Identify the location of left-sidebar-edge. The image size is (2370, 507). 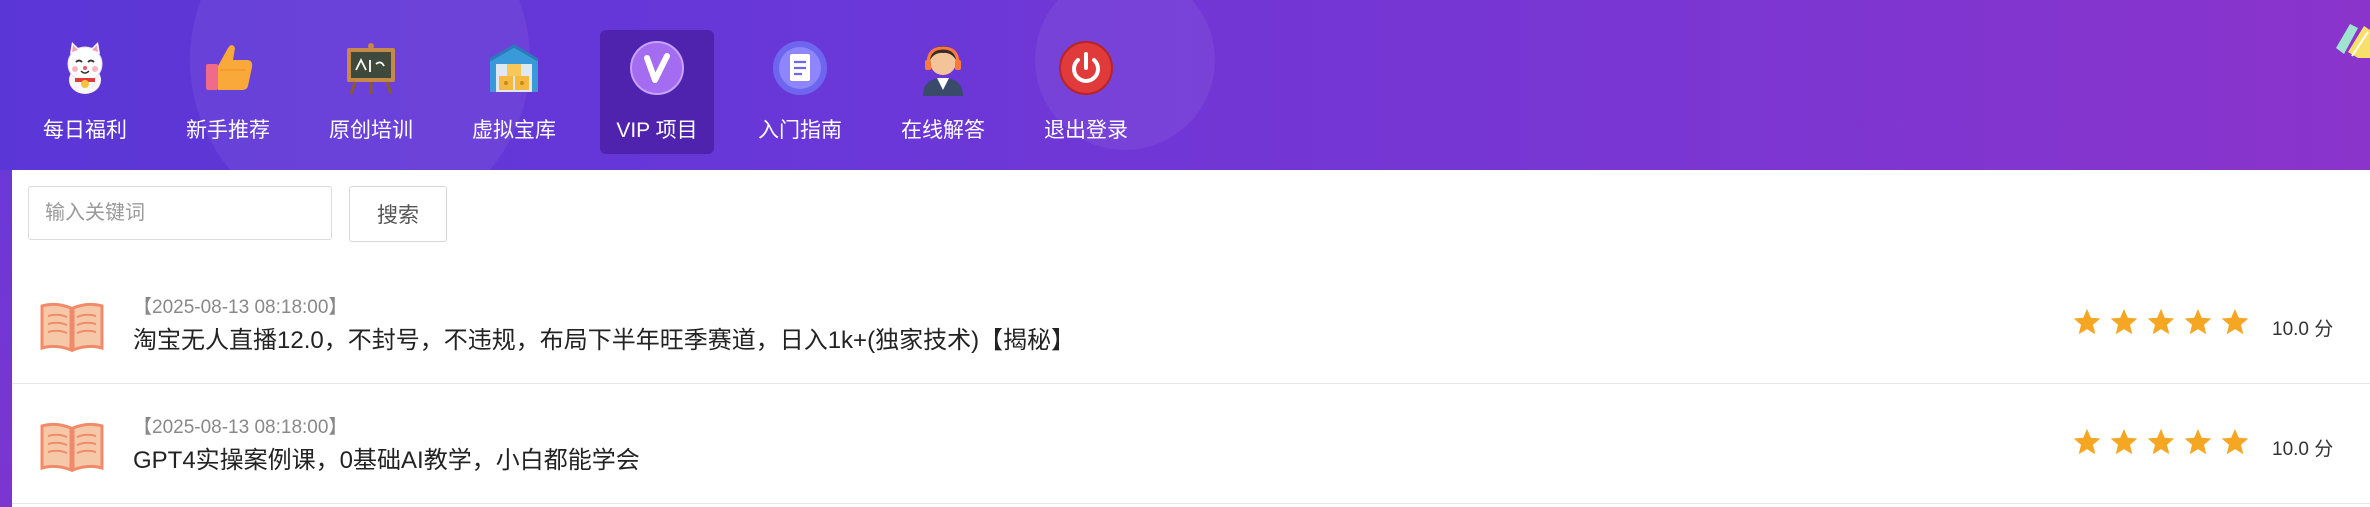
(6, 338).